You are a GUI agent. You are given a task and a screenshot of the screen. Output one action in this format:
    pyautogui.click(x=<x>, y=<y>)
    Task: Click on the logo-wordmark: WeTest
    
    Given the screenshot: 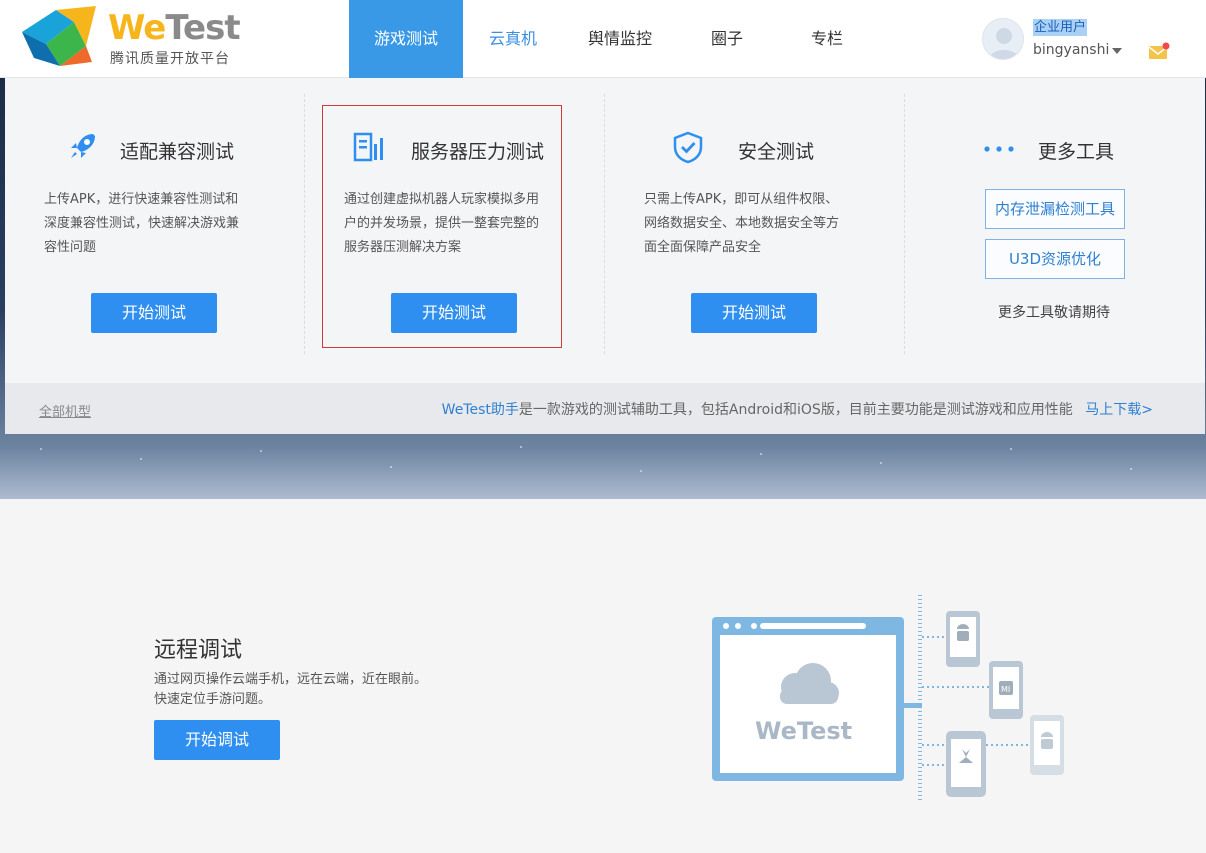 What is the action you would take?
    pyautogui.click(x=174, y=28)
    